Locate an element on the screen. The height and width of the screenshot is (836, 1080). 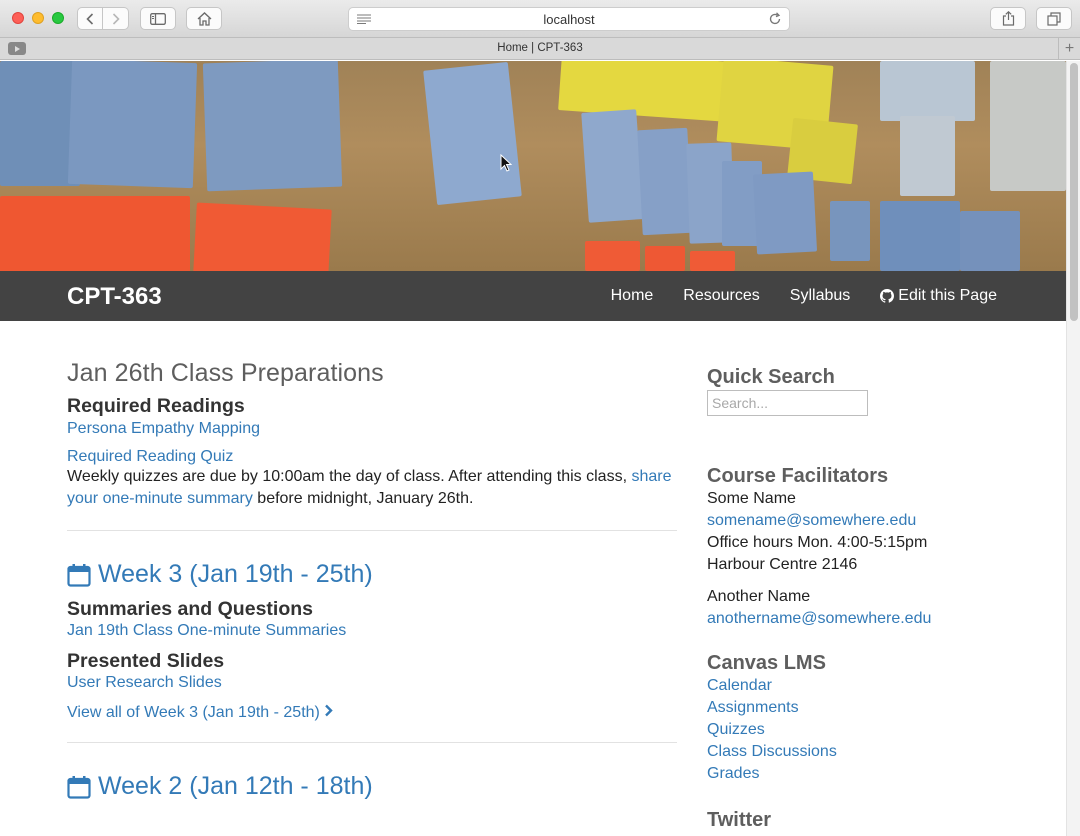
canvas-grades-link: Grades is located at coordinates (867, 774).